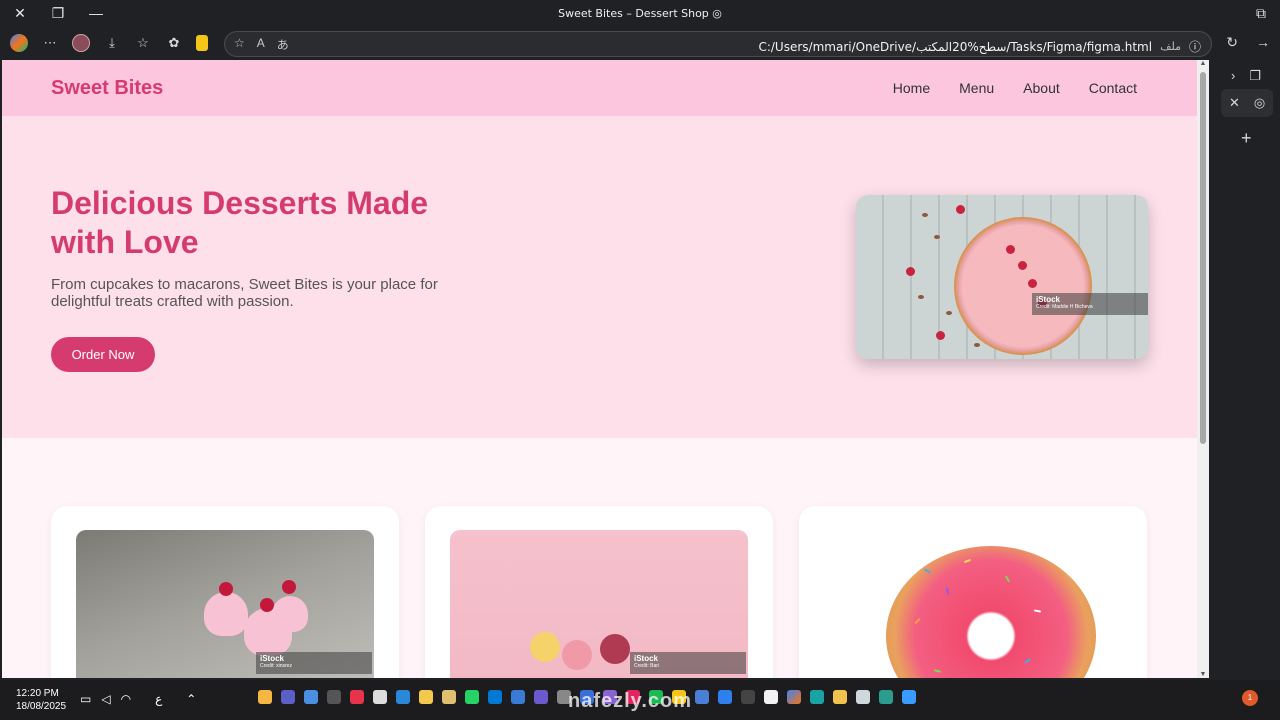 Image resolution: width=1280 pixels, height=720 pixels. I want to click on main-nav: Home Menu About Contact, so click(1015, 88).